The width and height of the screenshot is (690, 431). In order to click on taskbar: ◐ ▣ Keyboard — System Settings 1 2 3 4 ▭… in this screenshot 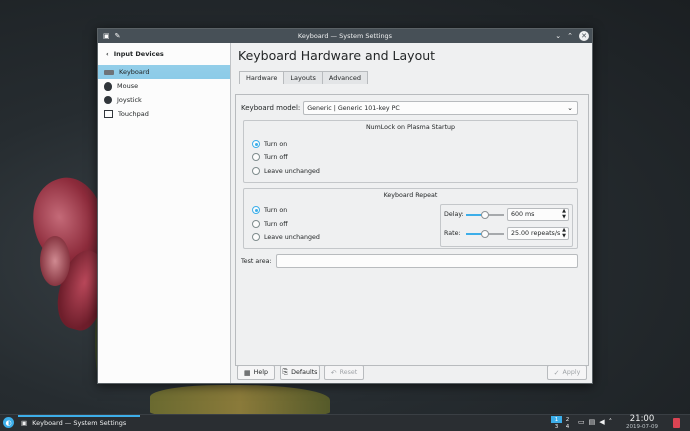, I will do `click(345, 422)`.